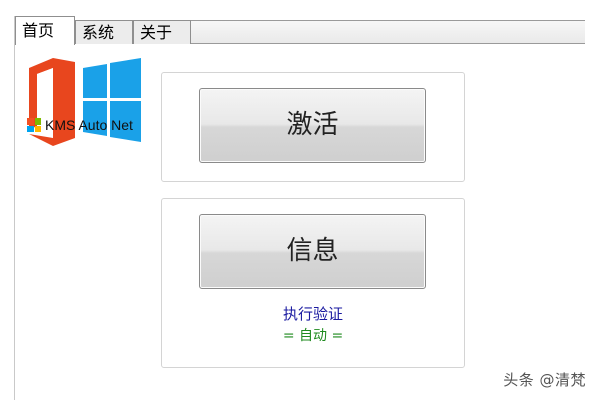  I want to click on tab-bar-background, so click(388, 32).